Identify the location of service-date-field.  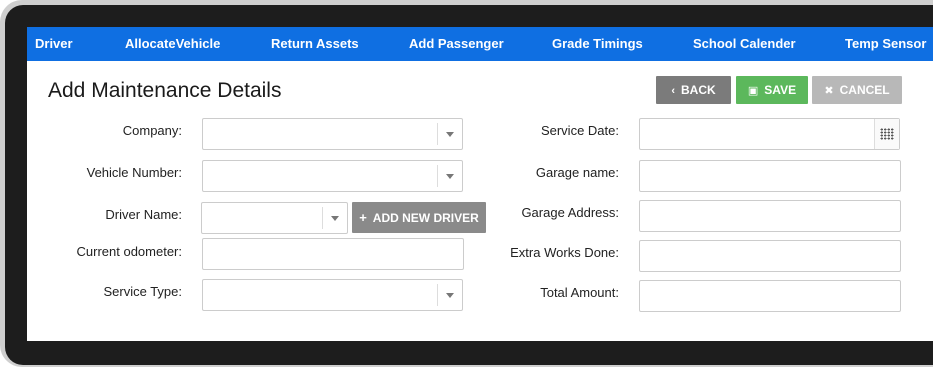
(758, 134).